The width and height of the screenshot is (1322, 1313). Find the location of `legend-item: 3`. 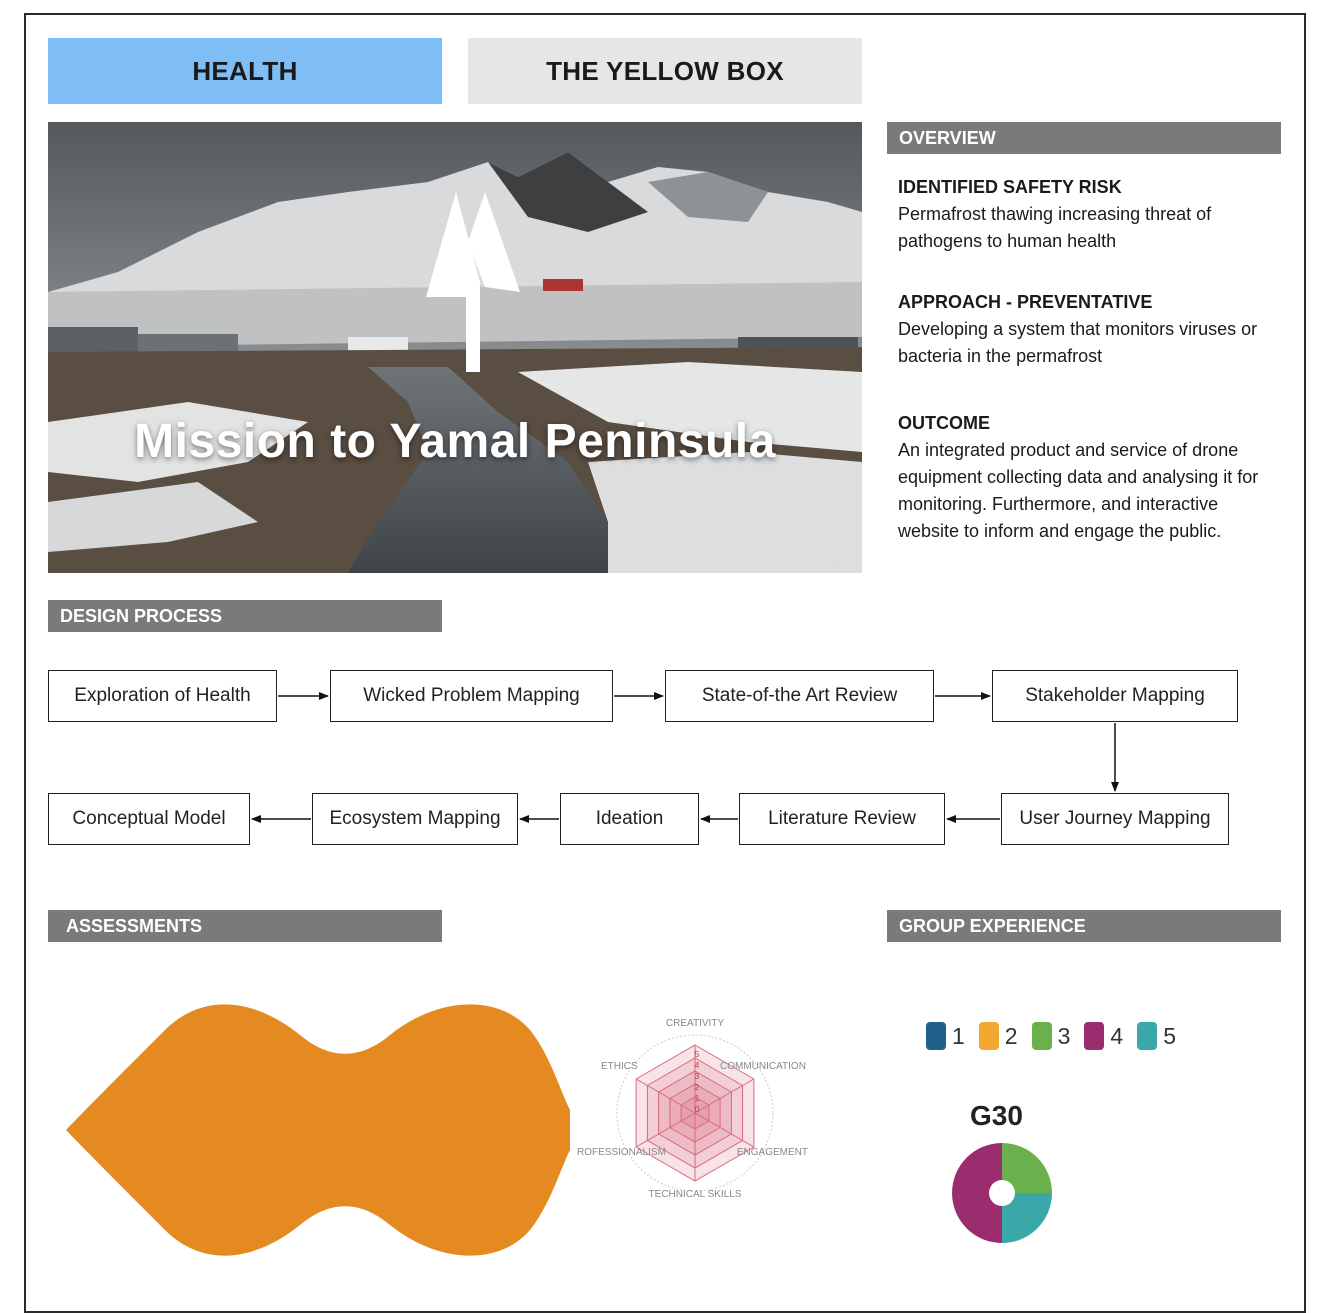

legend-item: 3 is located at coordinates (1051, 1036).